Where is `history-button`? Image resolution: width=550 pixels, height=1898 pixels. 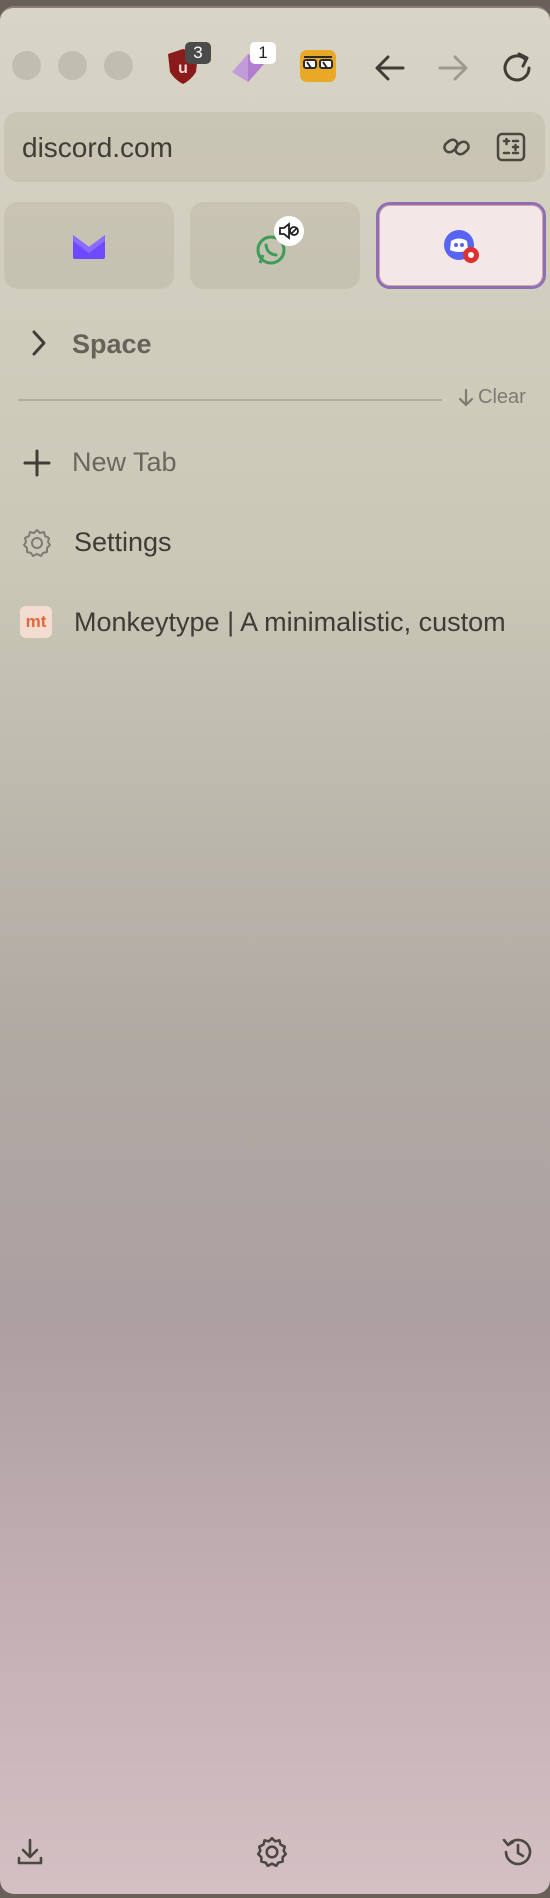
history-button is located at coordinates (518, 1852).